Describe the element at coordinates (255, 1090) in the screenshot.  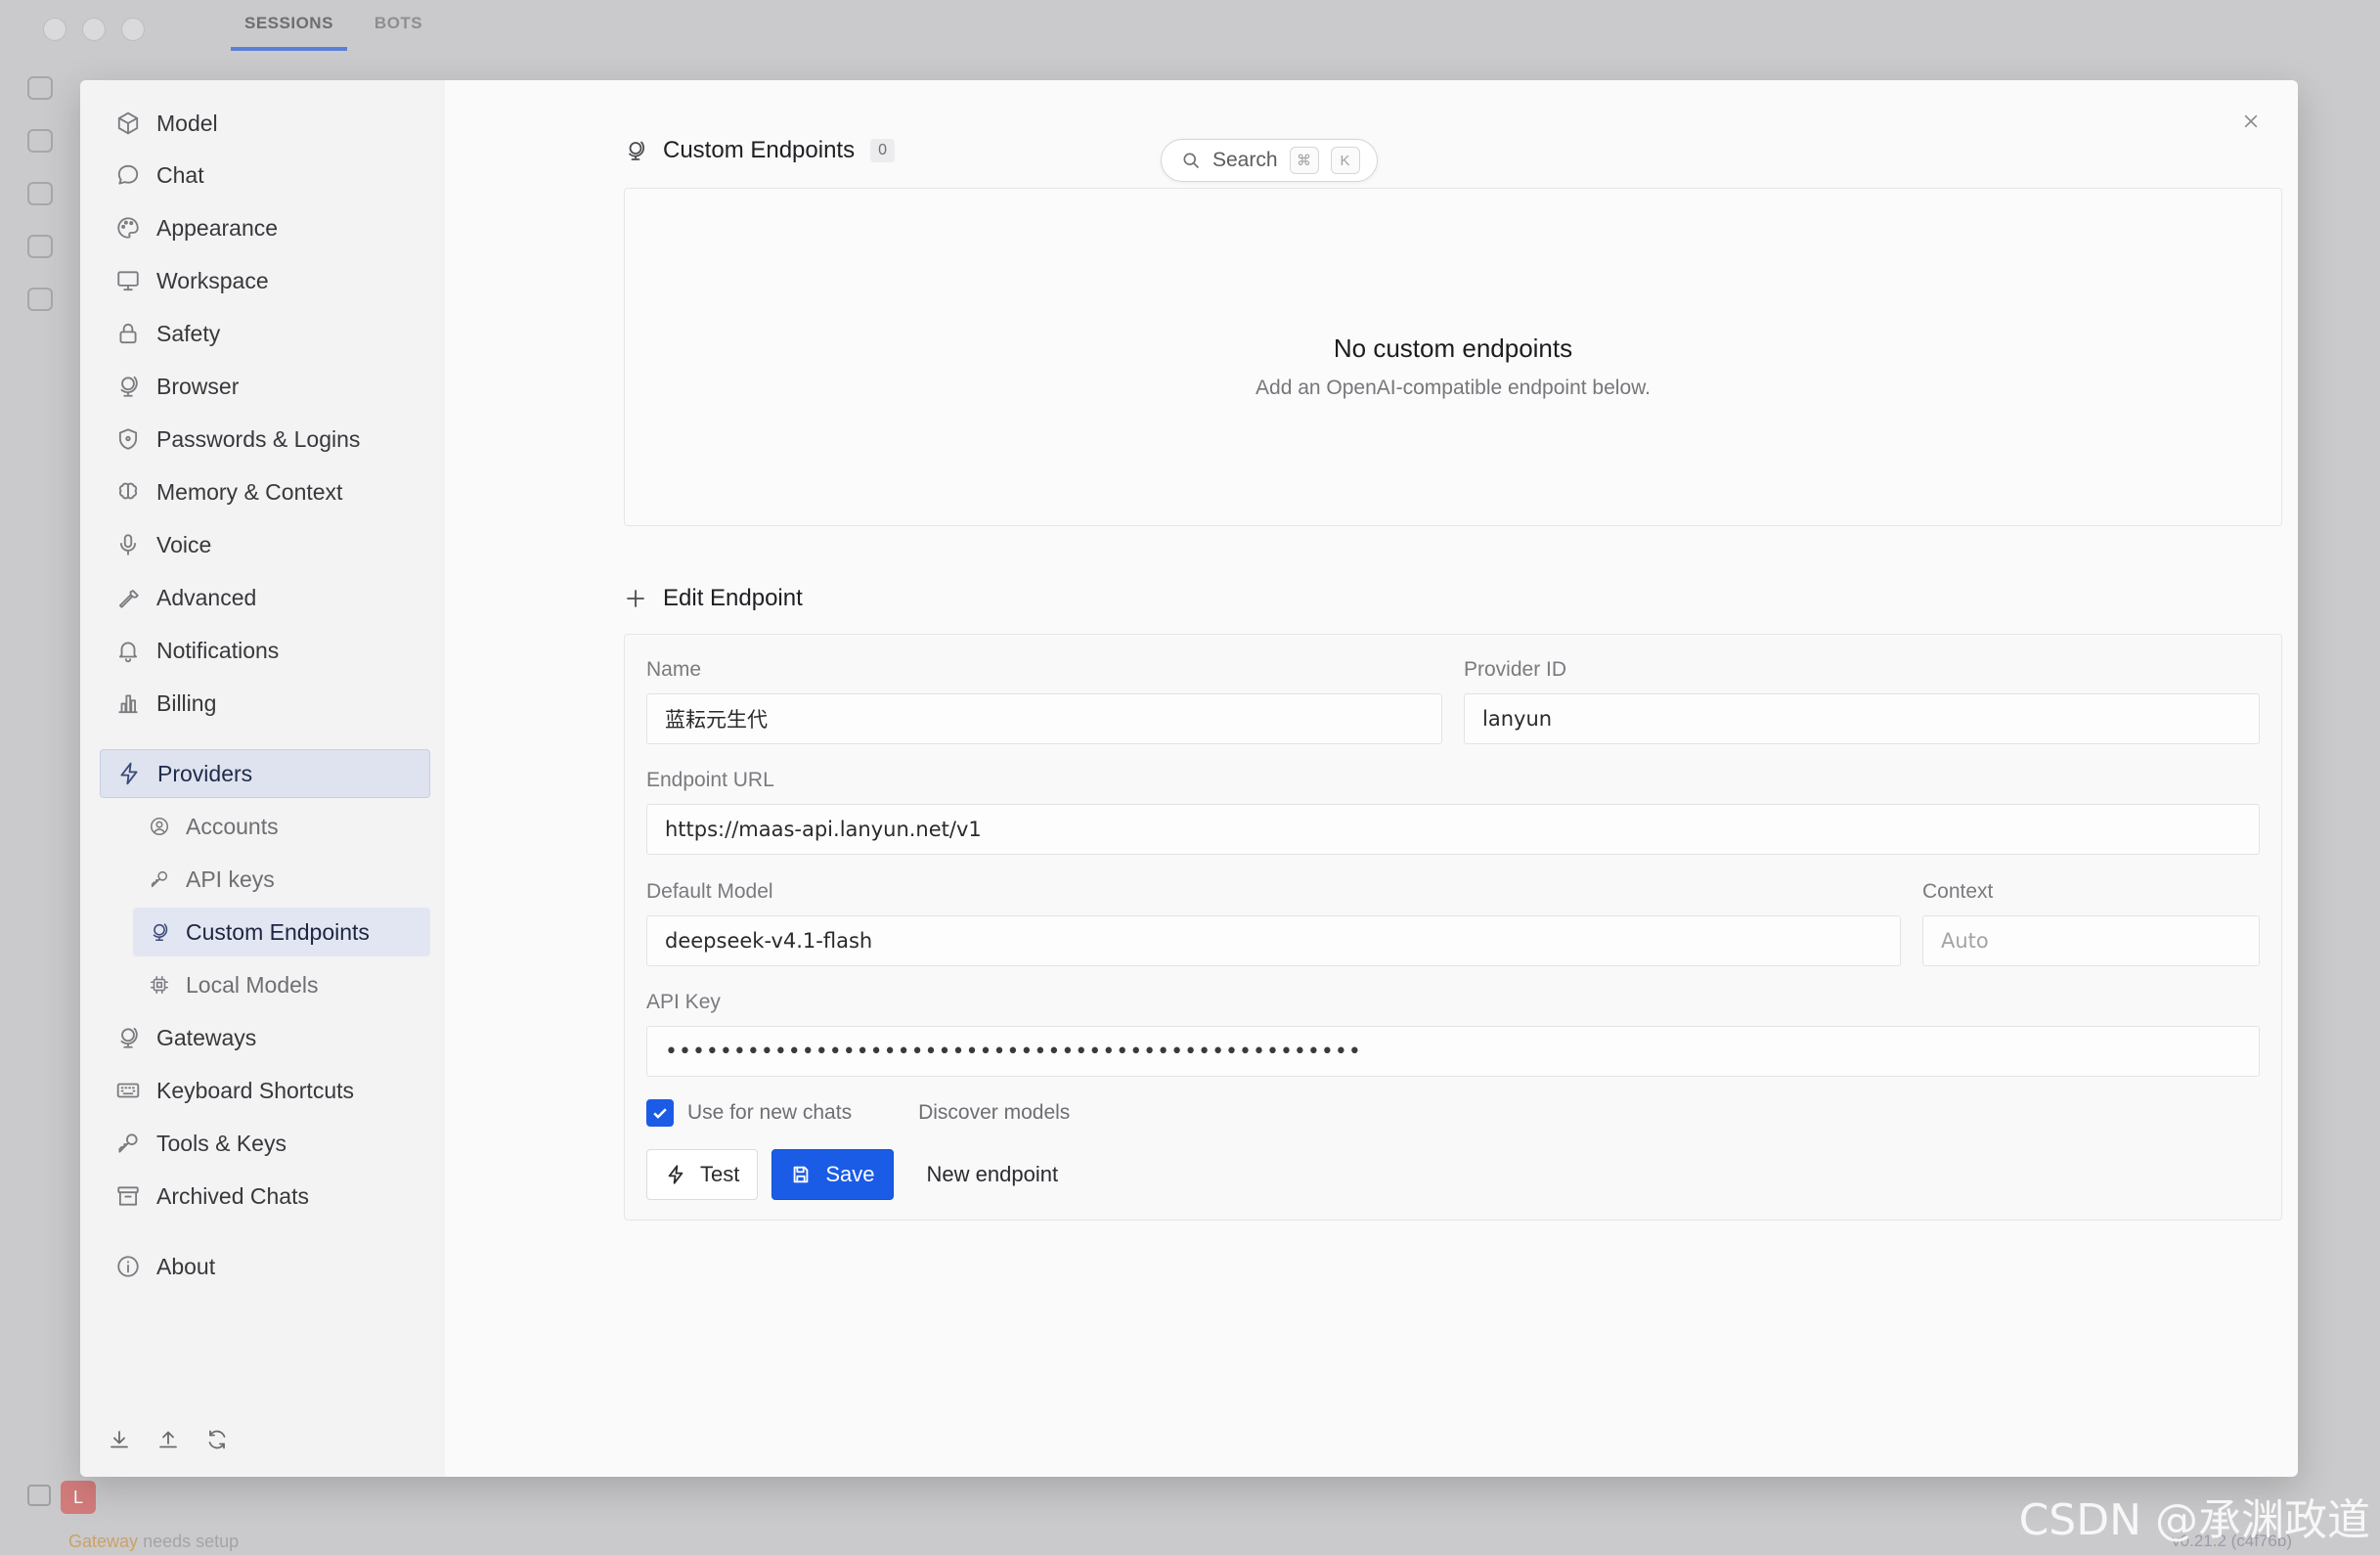
I see `sidebar-item-label: Keyboard Shortcuts` at that location.